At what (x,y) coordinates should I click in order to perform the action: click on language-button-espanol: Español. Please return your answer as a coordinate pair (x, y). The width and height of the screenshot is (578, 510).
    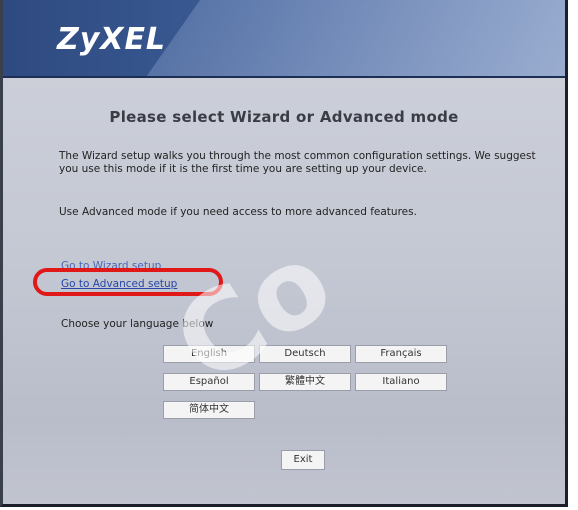
    Looking at the image, I should click on (209, 382).